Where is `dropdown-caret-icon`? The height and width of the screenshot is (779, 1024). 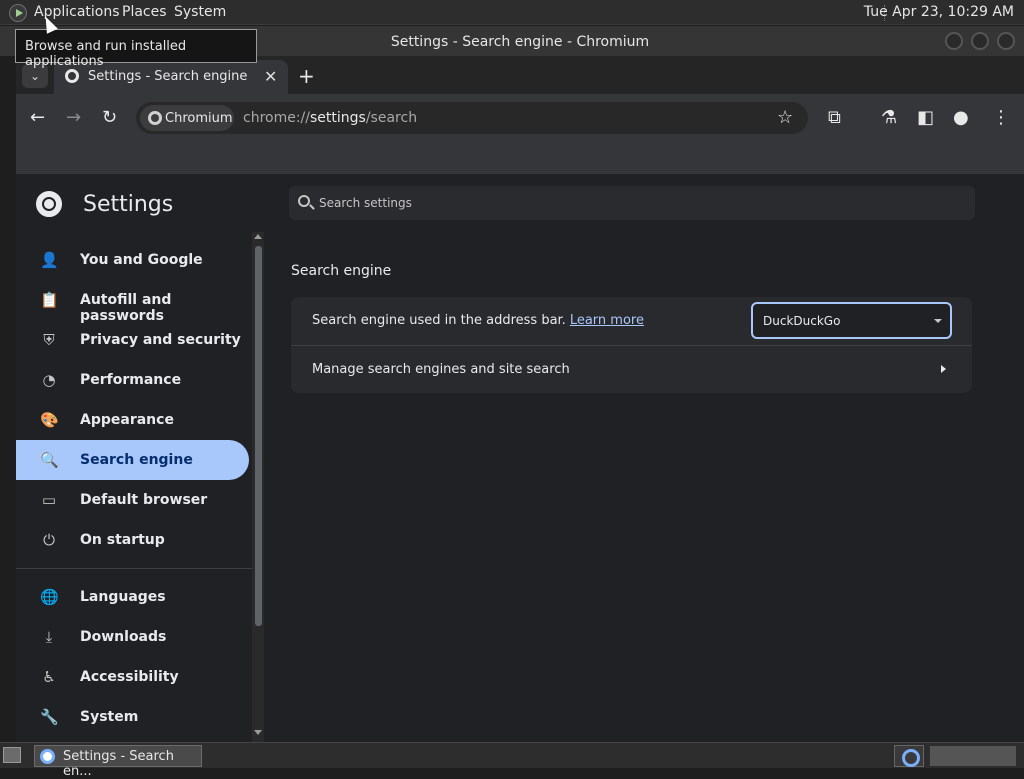
dropdown-caret-icon is located at coordinates (938, 321).